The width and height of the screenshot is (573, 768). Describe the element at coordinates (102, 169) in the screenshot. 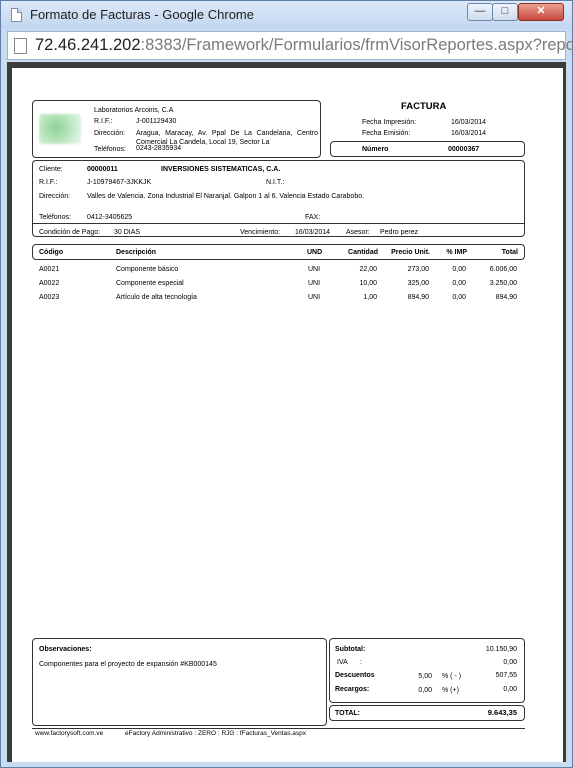

I see `client-code: 00000011` at that location.